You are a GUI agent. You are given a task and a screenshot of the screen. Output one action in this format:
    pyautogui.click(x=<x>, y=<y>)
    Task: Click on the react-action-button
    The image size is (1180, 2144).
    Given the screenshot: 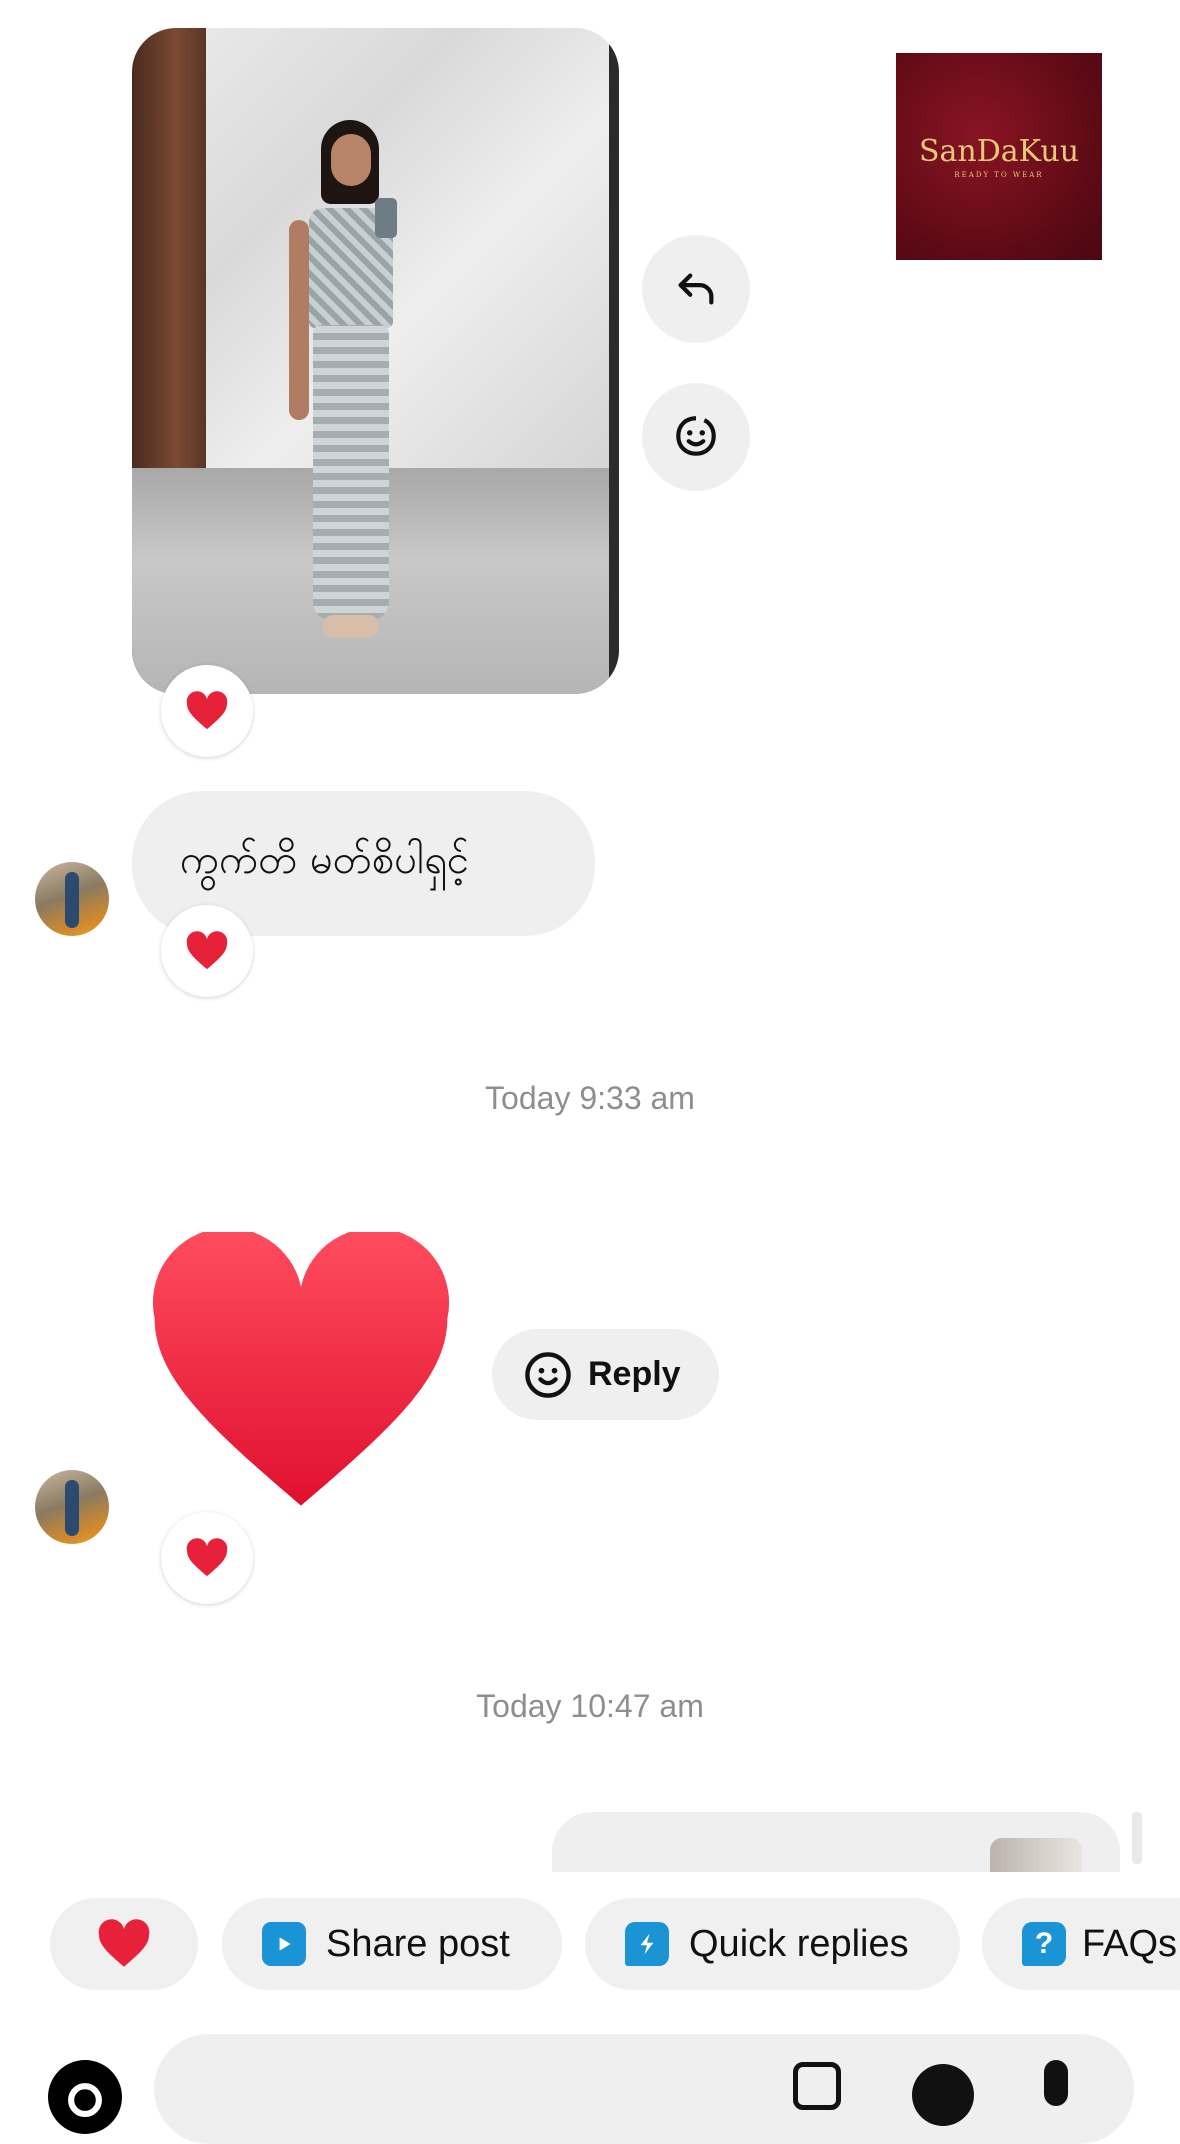 What is the action you would take?
    pyautogui.click(x=696, y=437)
    